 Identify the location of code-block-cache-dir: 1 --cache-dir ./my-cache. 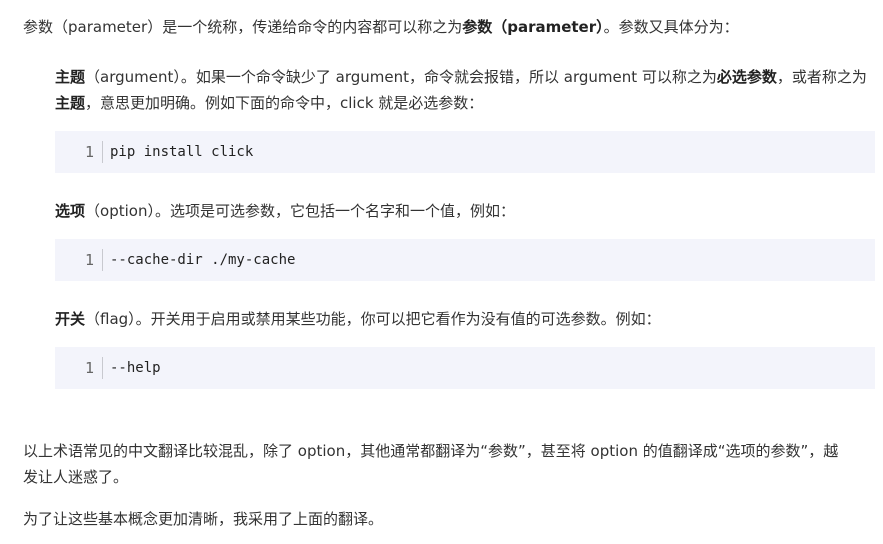
(465, 260).